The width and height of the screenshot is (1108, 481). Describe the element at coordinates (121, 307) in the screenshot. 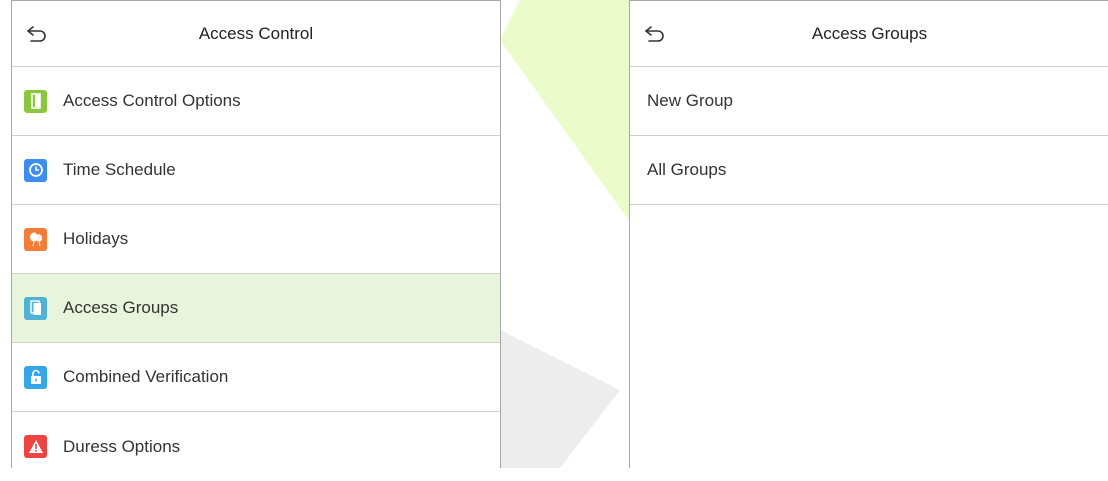

I see `menu-item-label: Access Groups` at that location.